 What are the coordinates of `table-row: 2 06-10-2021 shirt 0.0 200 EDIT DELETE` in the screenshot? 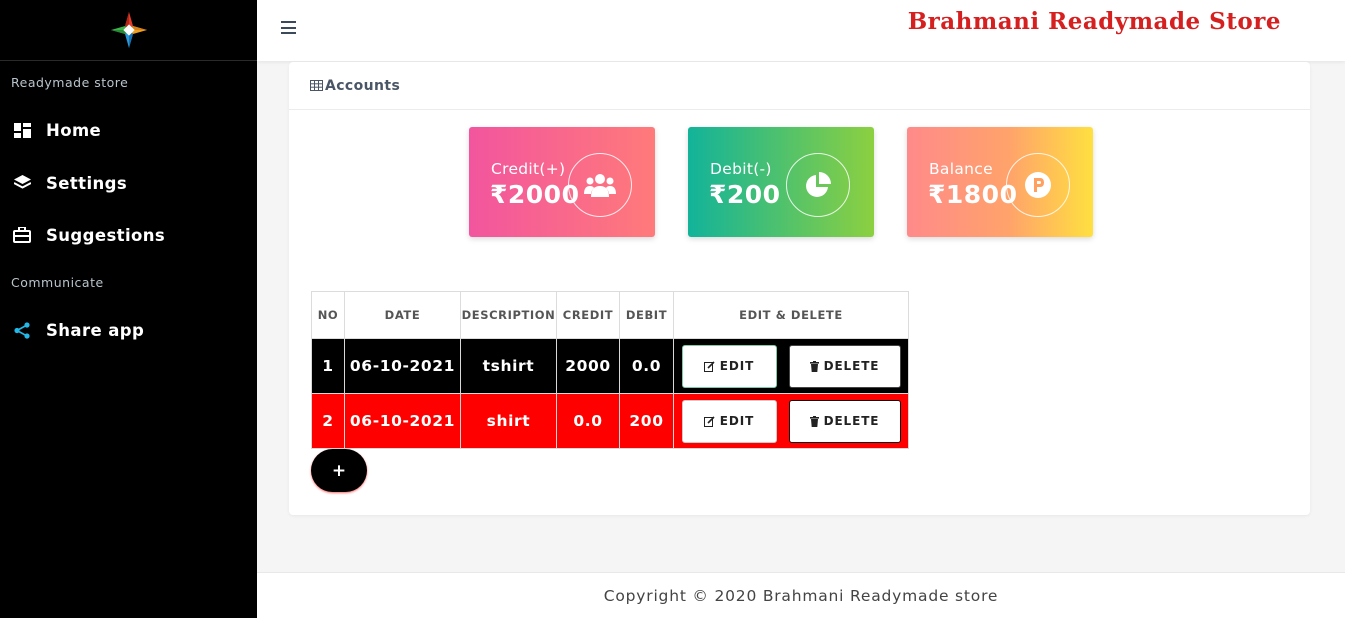 It's located at (610, 421).